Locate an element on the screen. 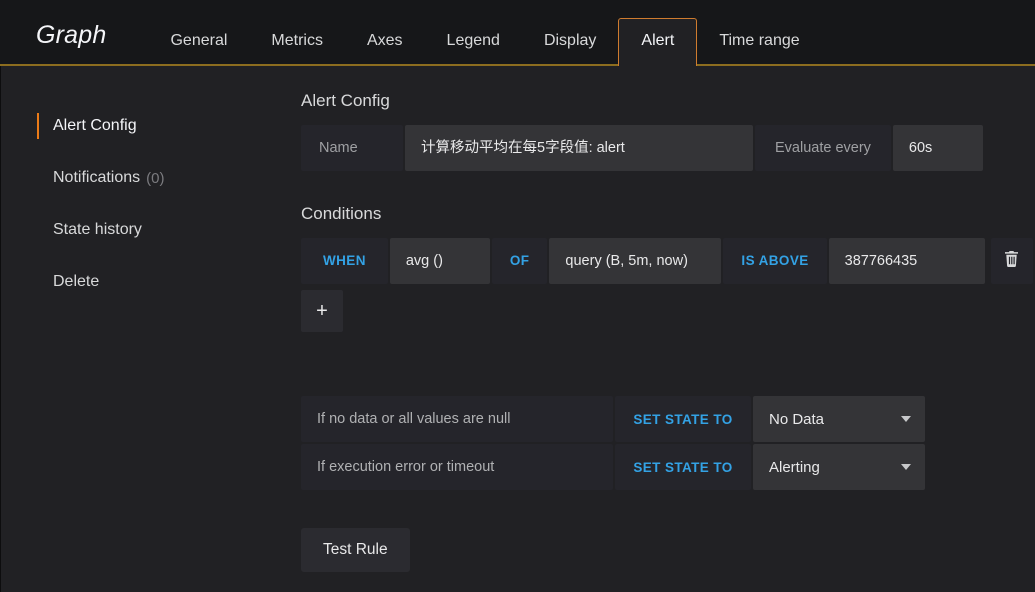  condition-reducer-select: avg () is located at coordinates (439, 261).